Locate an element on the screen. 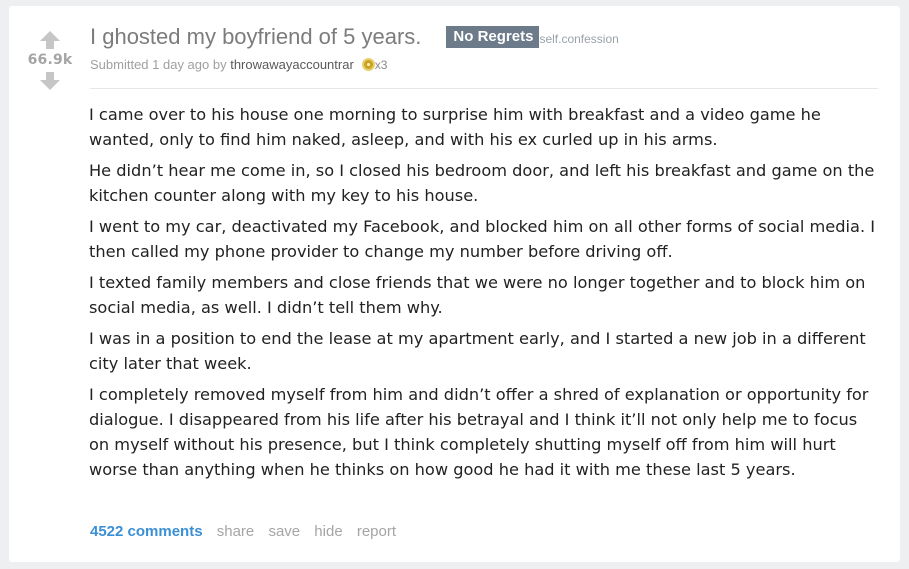  post-title: I ghosted my boyfriend of 5 years. is located at coordinates (255, 37).